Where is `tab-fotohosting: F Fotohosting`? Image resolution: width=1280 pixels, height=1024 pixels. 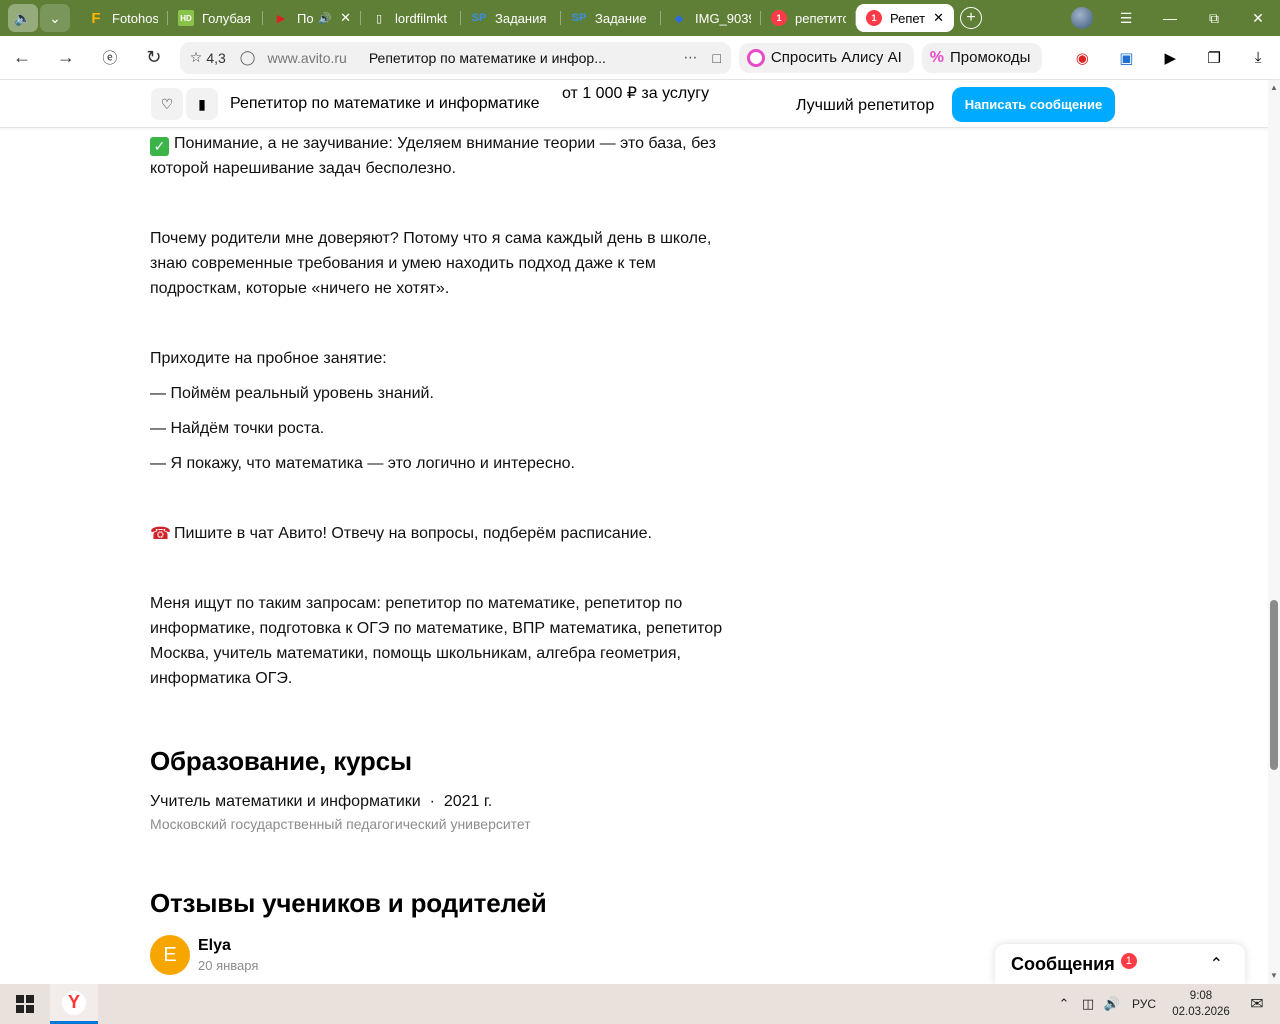
tab-fotohosting: F Fotohosting is located at coordinates (123, 18).